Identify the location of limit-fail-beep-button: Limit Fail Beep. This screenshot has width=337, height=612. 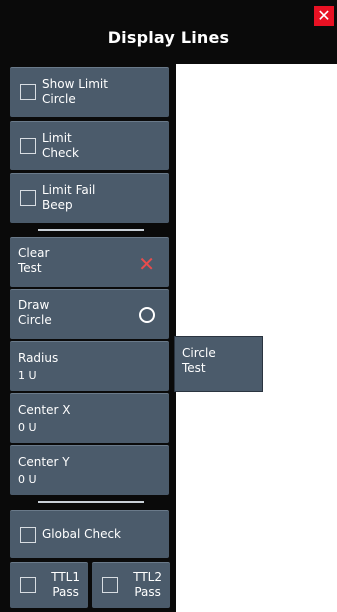
(89, 198).